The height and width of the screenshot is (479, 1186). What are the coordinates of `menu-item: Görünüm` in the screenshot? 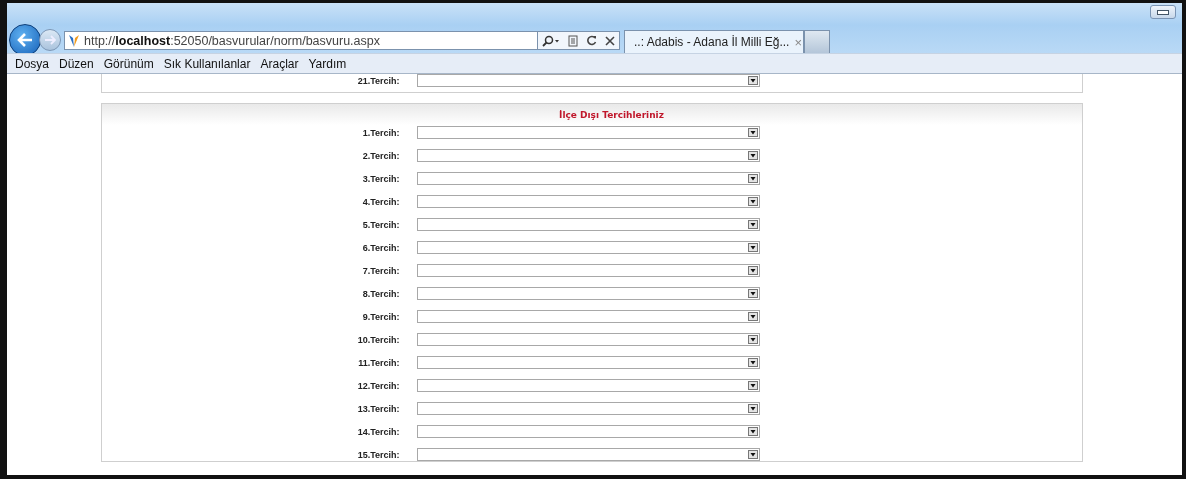 It's located at (128, 63).